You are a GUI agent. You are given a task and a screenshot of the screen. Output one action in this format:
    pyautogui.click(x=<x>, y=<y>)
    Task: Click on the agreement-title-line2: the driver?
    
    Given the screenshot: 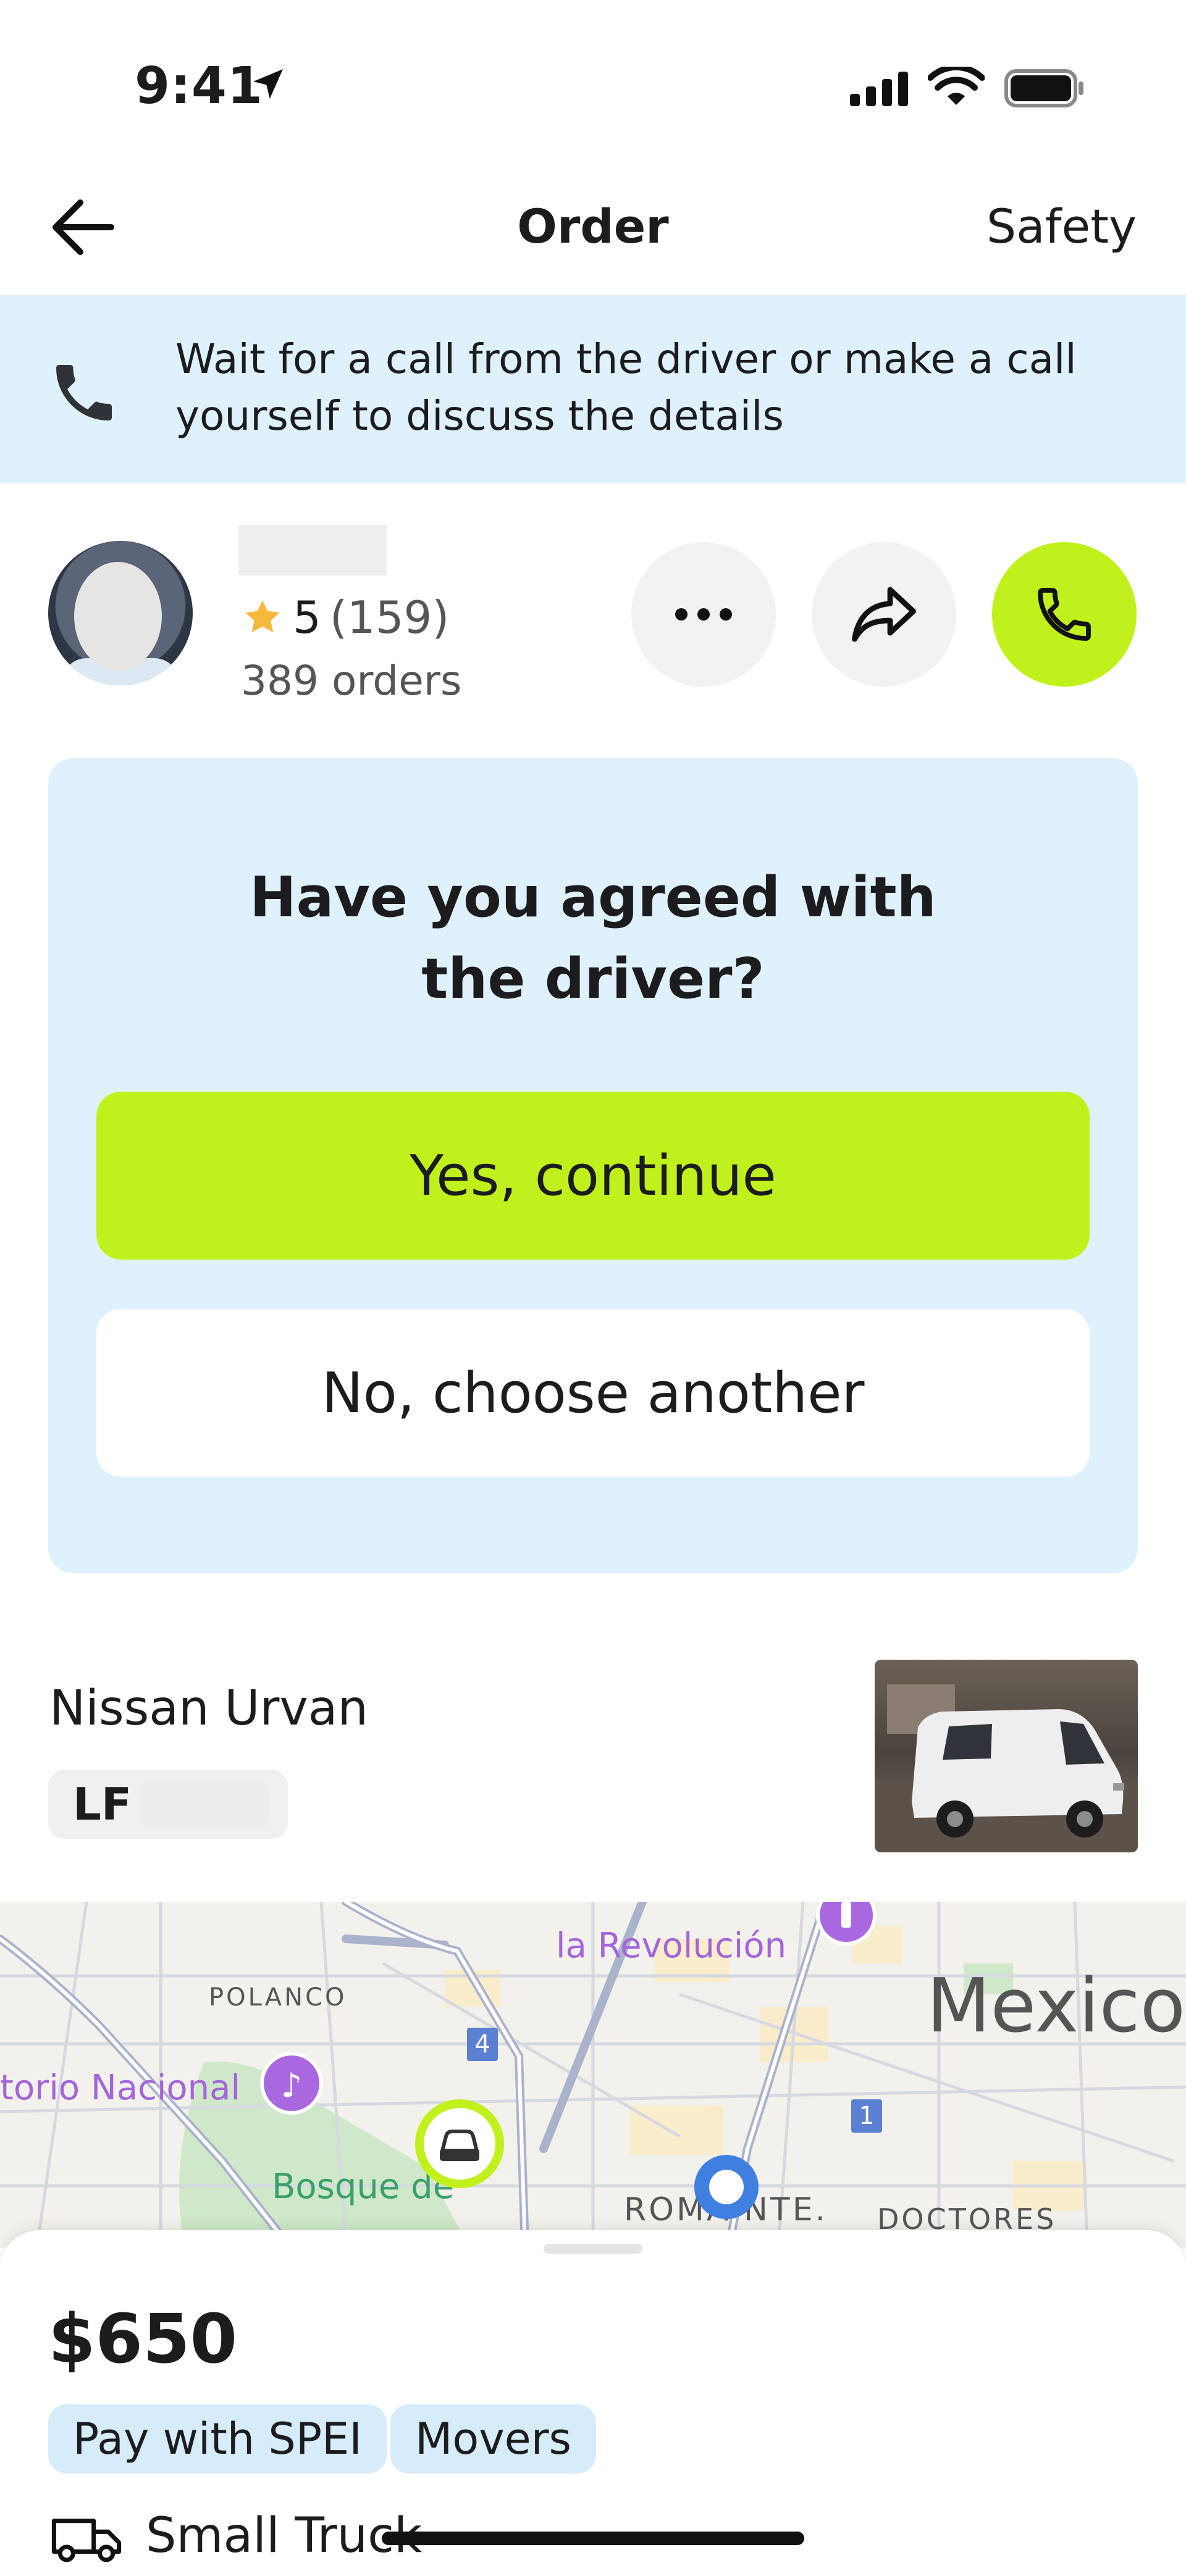 What is the action you would take?
    pyautogui.click(x=593, y=979)
    